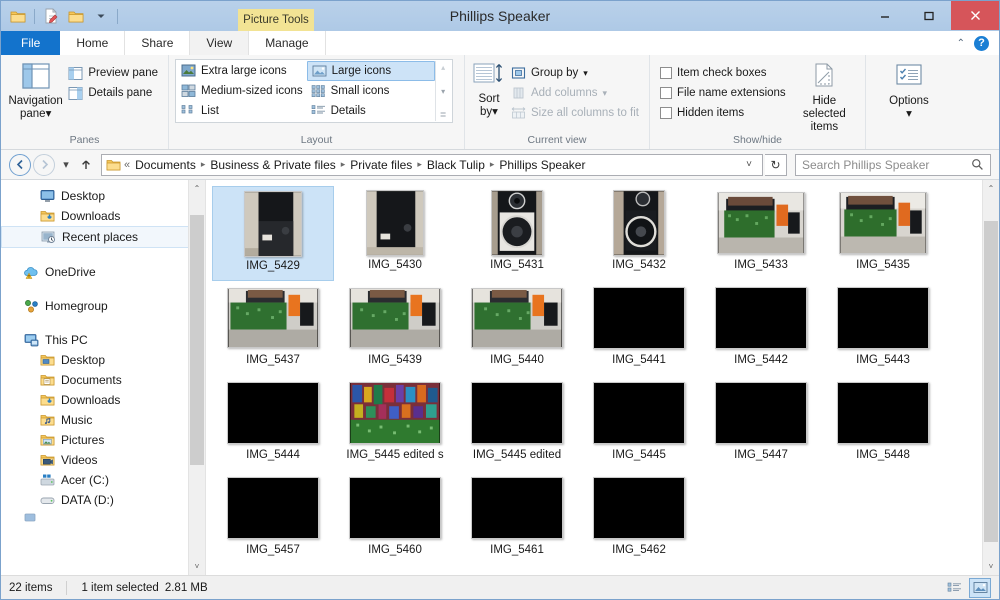 Image resolution: width=1000 pixels, height=600 pixels. Describe the element at coordinates (20, 164) in the screenshot. I see `back-button` at that location.